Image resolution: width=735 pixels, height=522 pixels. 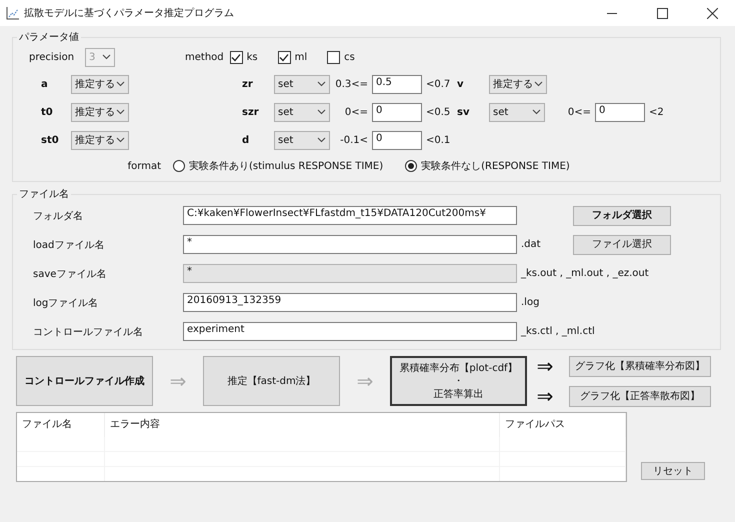 I want to click on parameter-label: st0, so click(x=50, y=140).